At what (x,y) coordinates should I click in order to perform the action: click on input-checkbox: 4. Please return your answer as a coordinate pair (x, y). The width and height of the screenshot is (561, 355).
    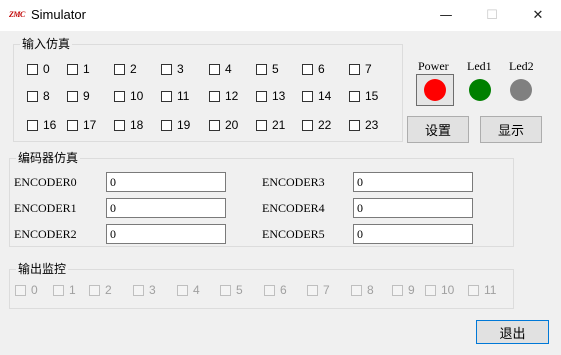
    Looking at the image, I should click on (220, 69).